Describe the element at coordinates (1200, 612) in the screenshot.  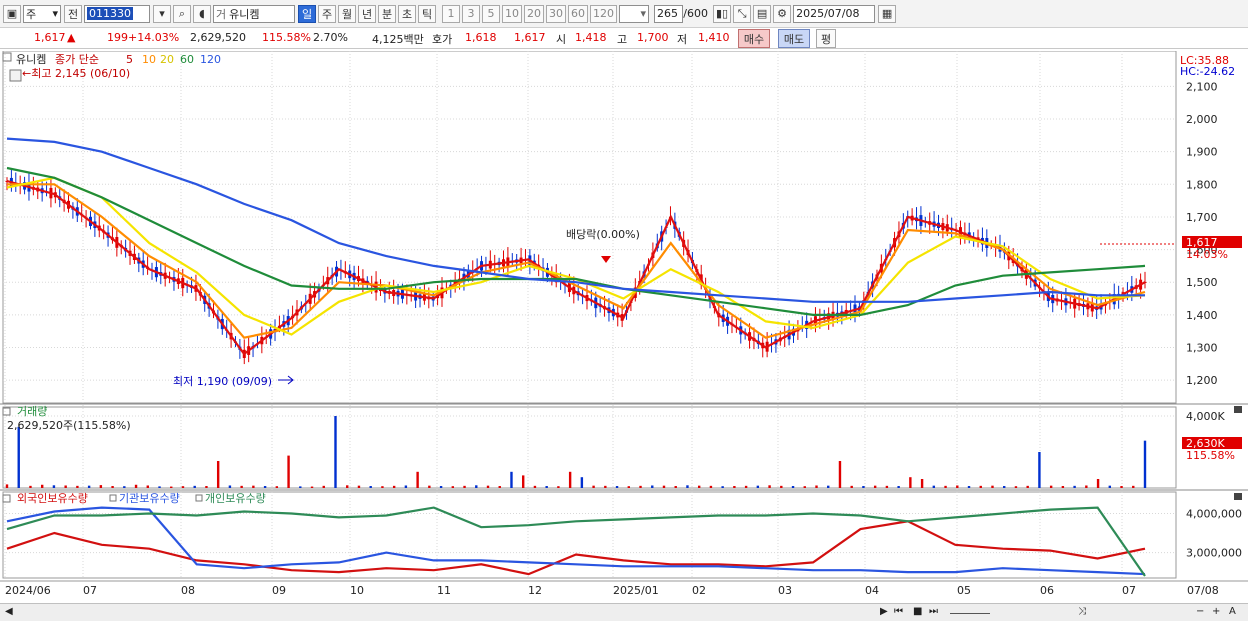
I see `minus-icon: −` at that location.